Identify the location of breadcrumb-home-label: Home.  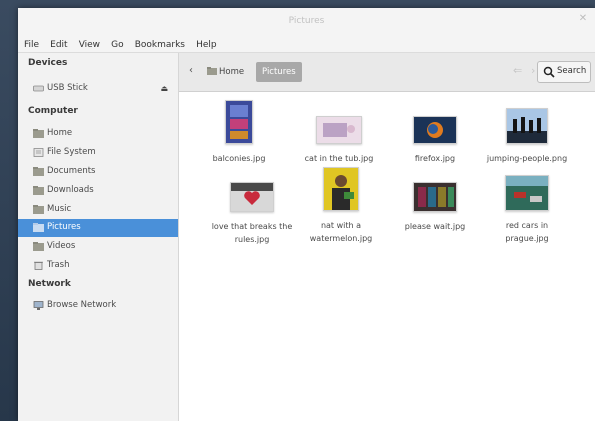
(232, 72).